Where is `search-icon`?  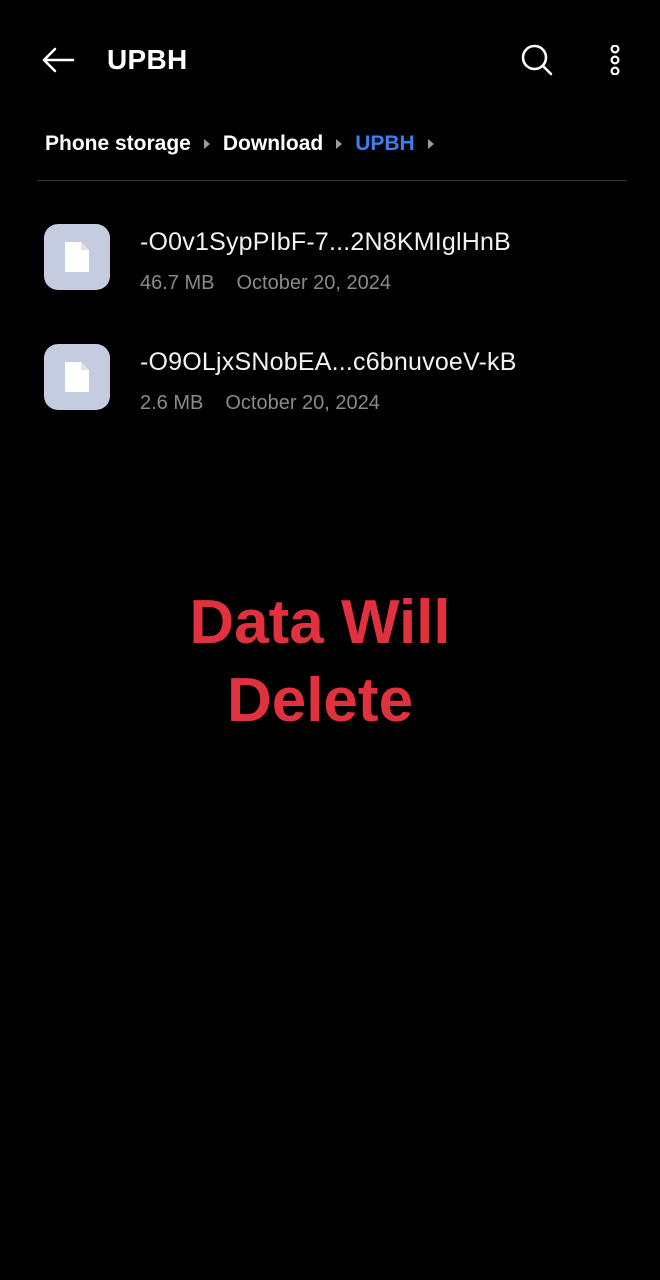
search-icon is located at coordinates (537, 60).